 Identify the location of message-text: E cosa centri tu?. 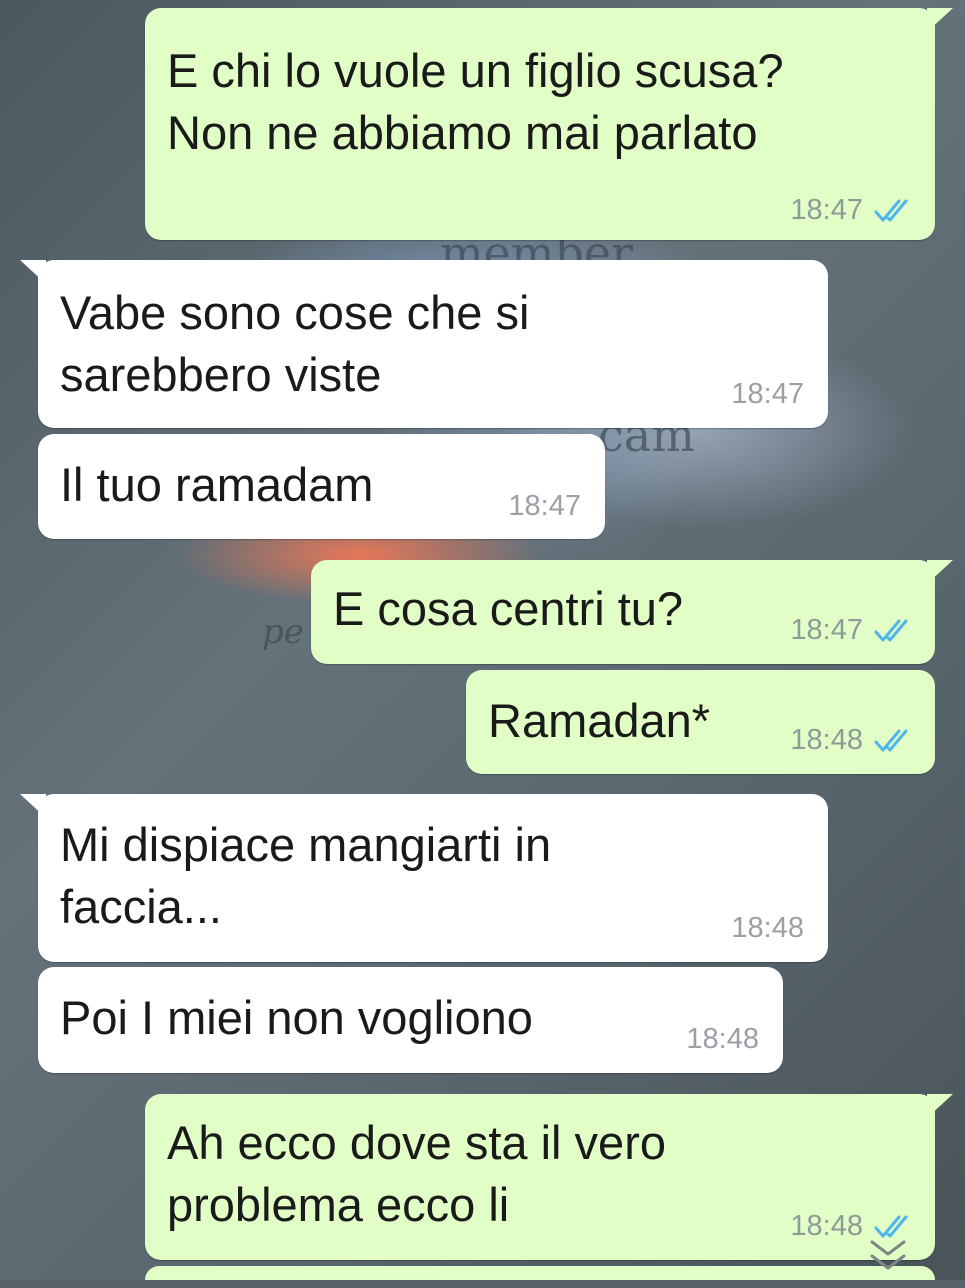
(508, 608).